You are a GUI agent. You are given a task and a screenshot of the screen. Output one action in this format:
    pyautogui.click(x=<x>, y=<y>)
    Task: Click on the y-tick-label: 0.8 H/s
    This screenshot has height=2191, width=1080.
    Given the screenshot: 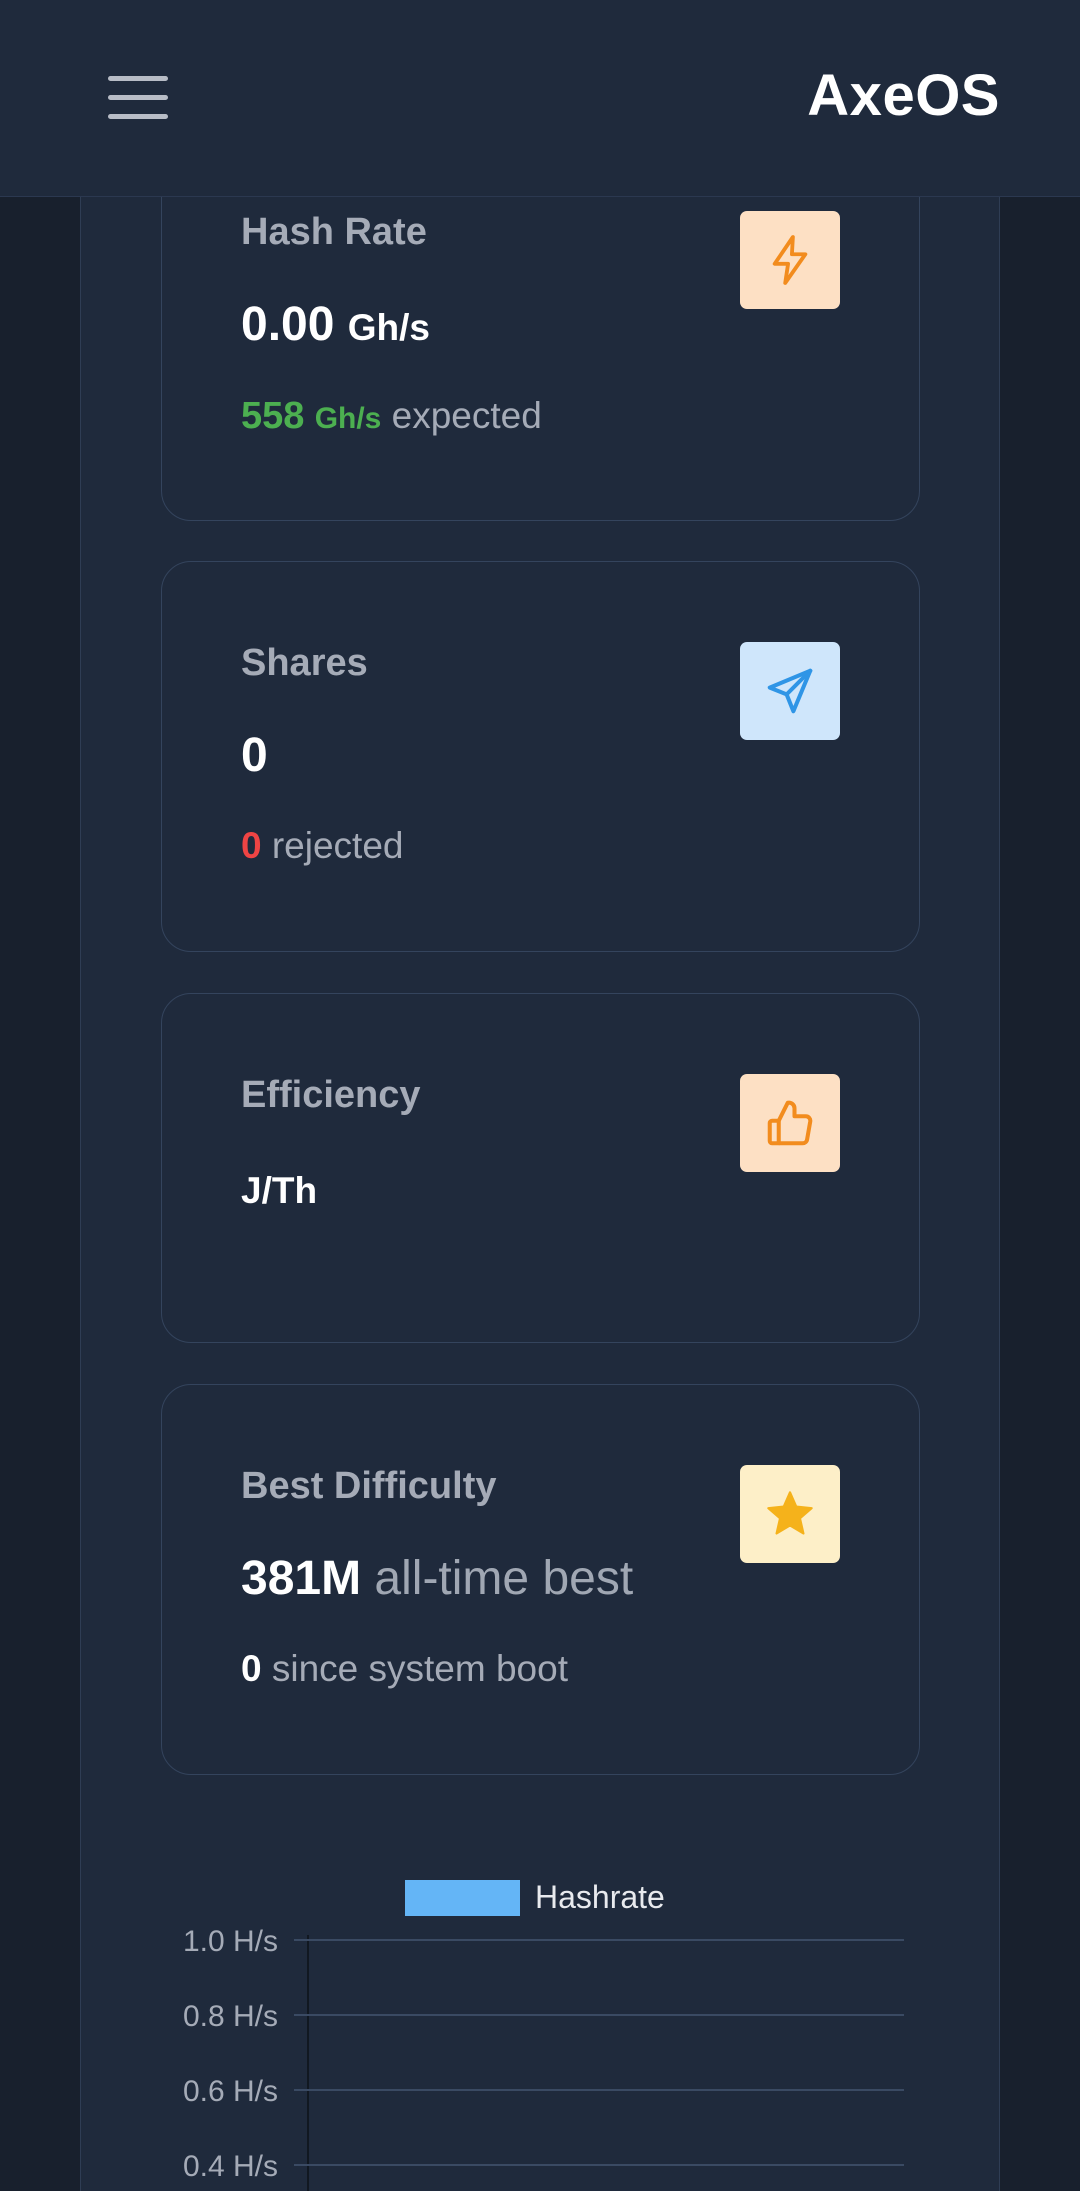 What is the action you would take?
    pyautogui.click(x=230, y=2016)
    